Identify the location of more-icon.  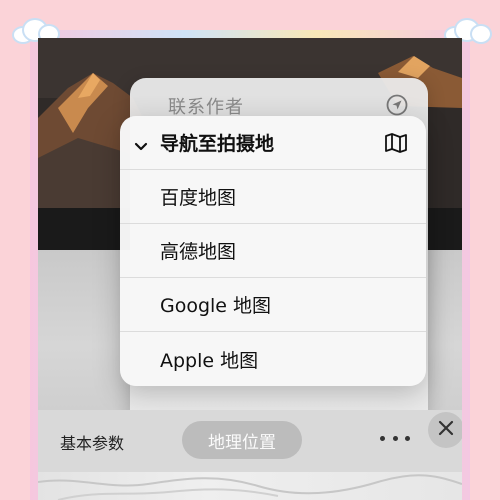
(395, 438).